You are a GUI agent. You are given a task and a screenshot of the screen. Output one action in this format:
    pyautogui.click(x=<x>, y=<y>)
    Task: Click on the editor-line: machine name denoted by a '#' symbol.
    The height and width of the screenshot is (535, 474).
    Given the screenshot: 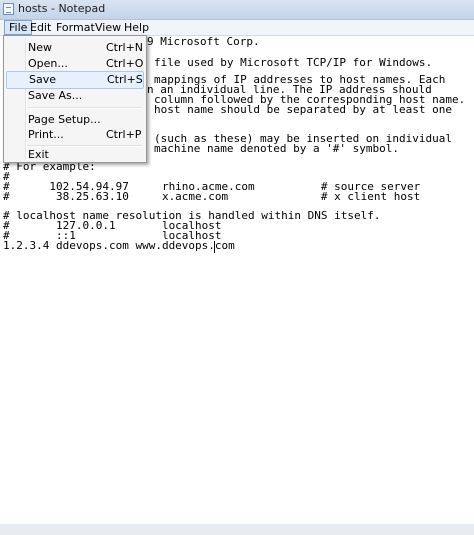 What is the action you would take?
    pyautogui.click(x=277, y=148)
    